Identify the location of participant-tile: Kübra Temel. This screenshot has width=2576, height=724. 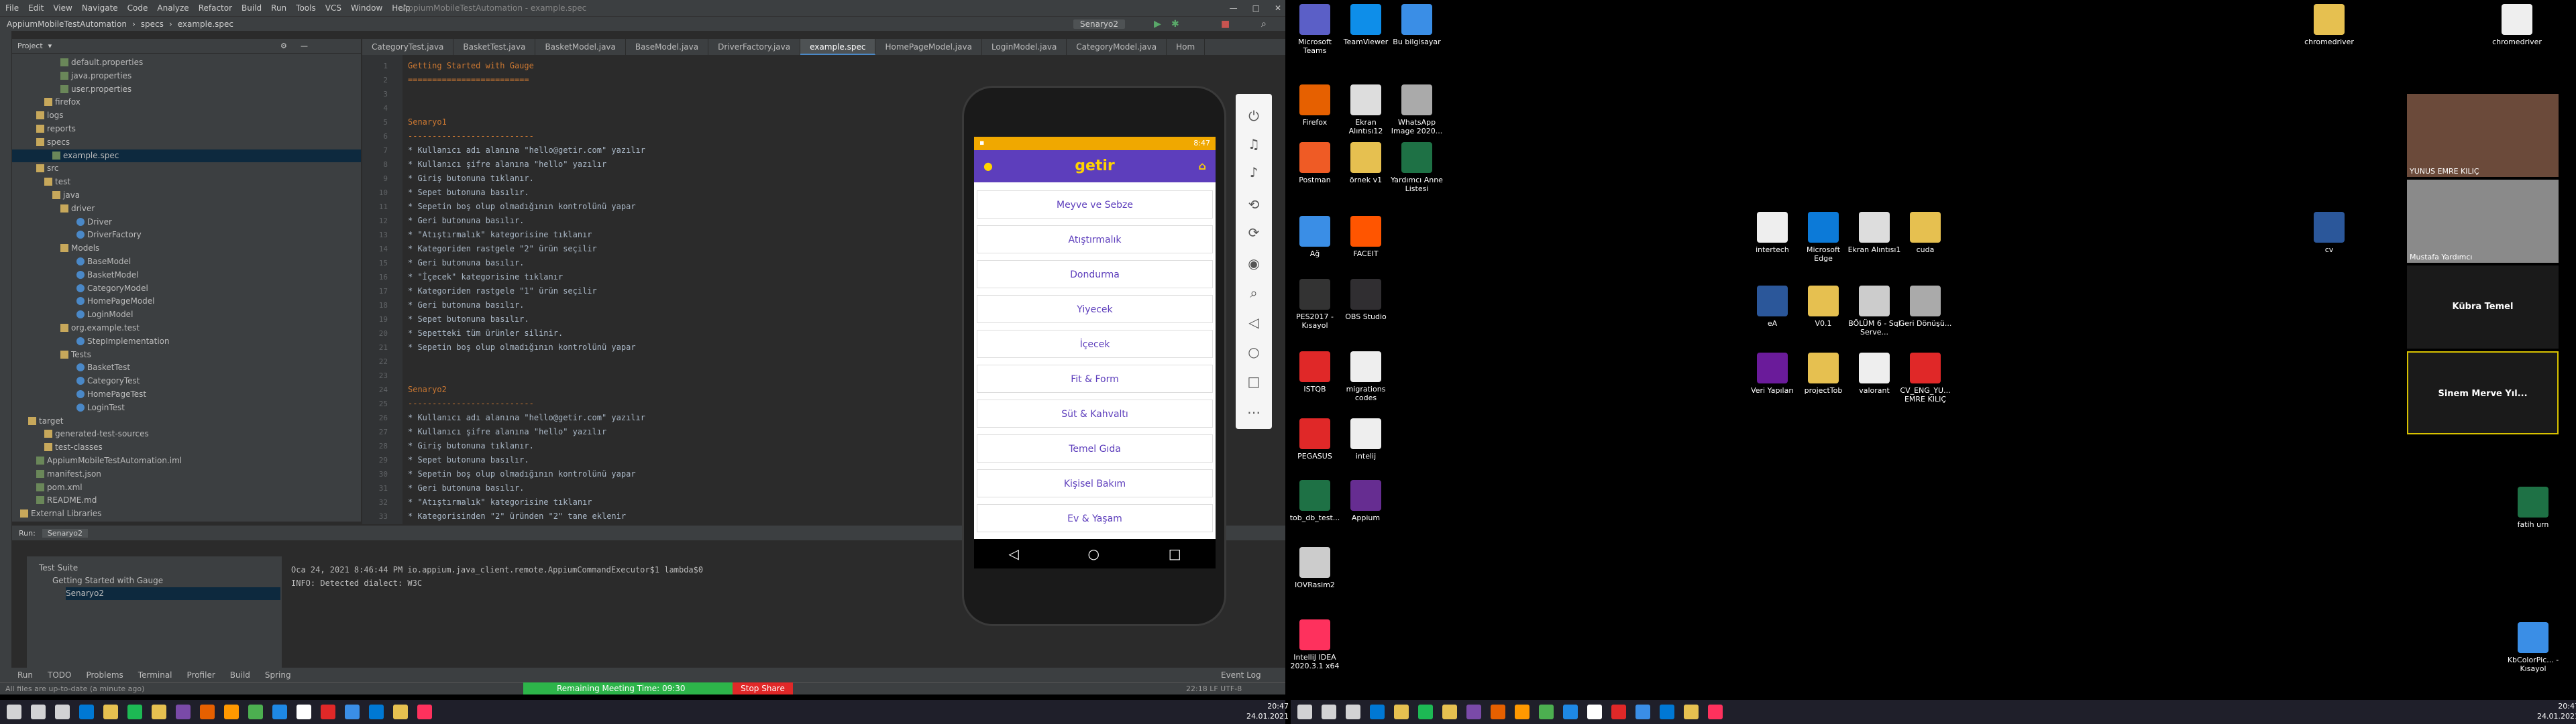
(2483, 307).